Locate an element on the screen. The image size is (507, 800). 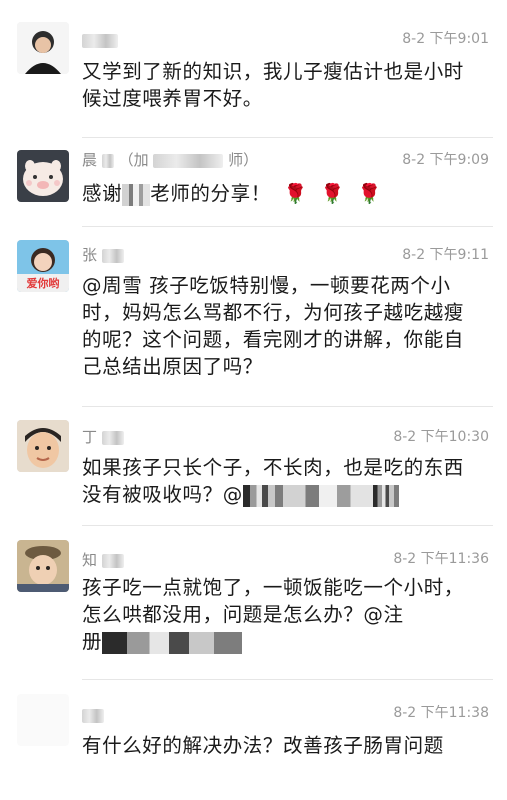
commenter-name: 晨 （加 师） is located at coordinates (170, 160).